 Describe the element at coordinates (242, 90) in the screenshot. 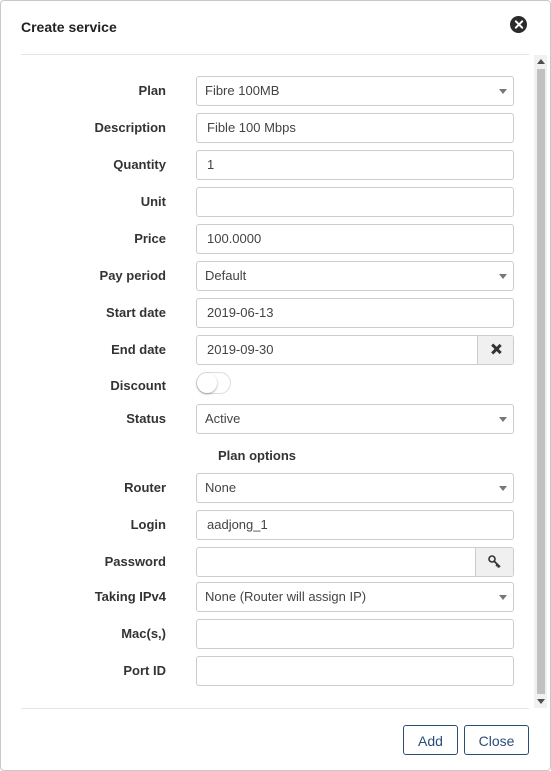

I see `plan-value: Fibre 100MB` at that location.